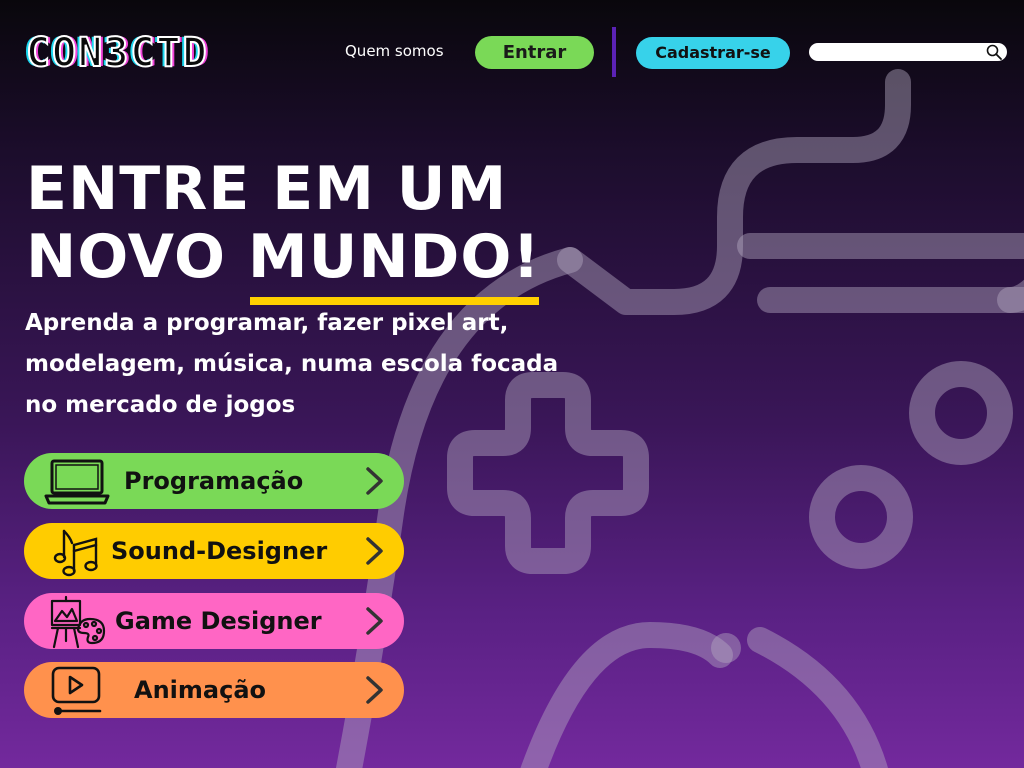 Image resolution: width=1024 pixels, height=768 pixels. I want to click on header-divider, so click(614, 52).